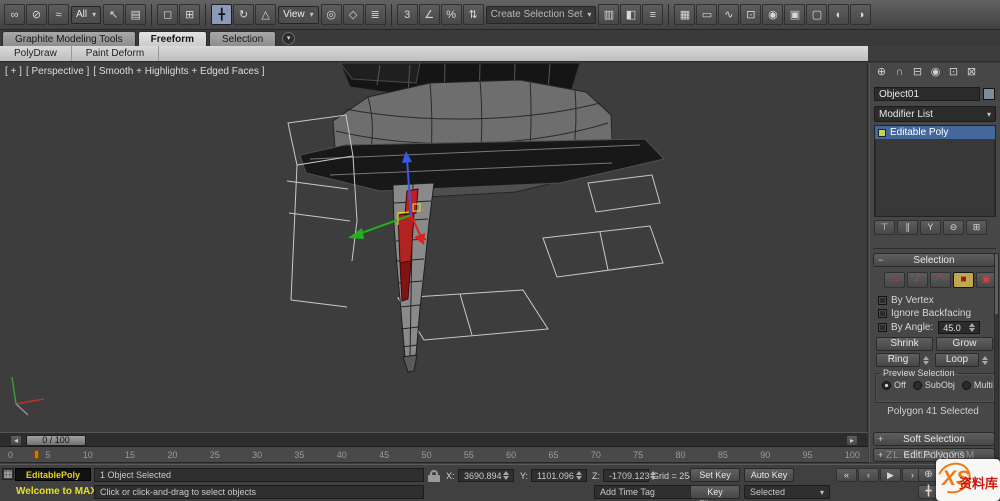 Image resolution: width=1000 pixels, height=501 pixels. What do you see at coordinates (14, 14) in the screenshot?
I see `select-and-link-icon: ∞` at bounding box center [14, 14].